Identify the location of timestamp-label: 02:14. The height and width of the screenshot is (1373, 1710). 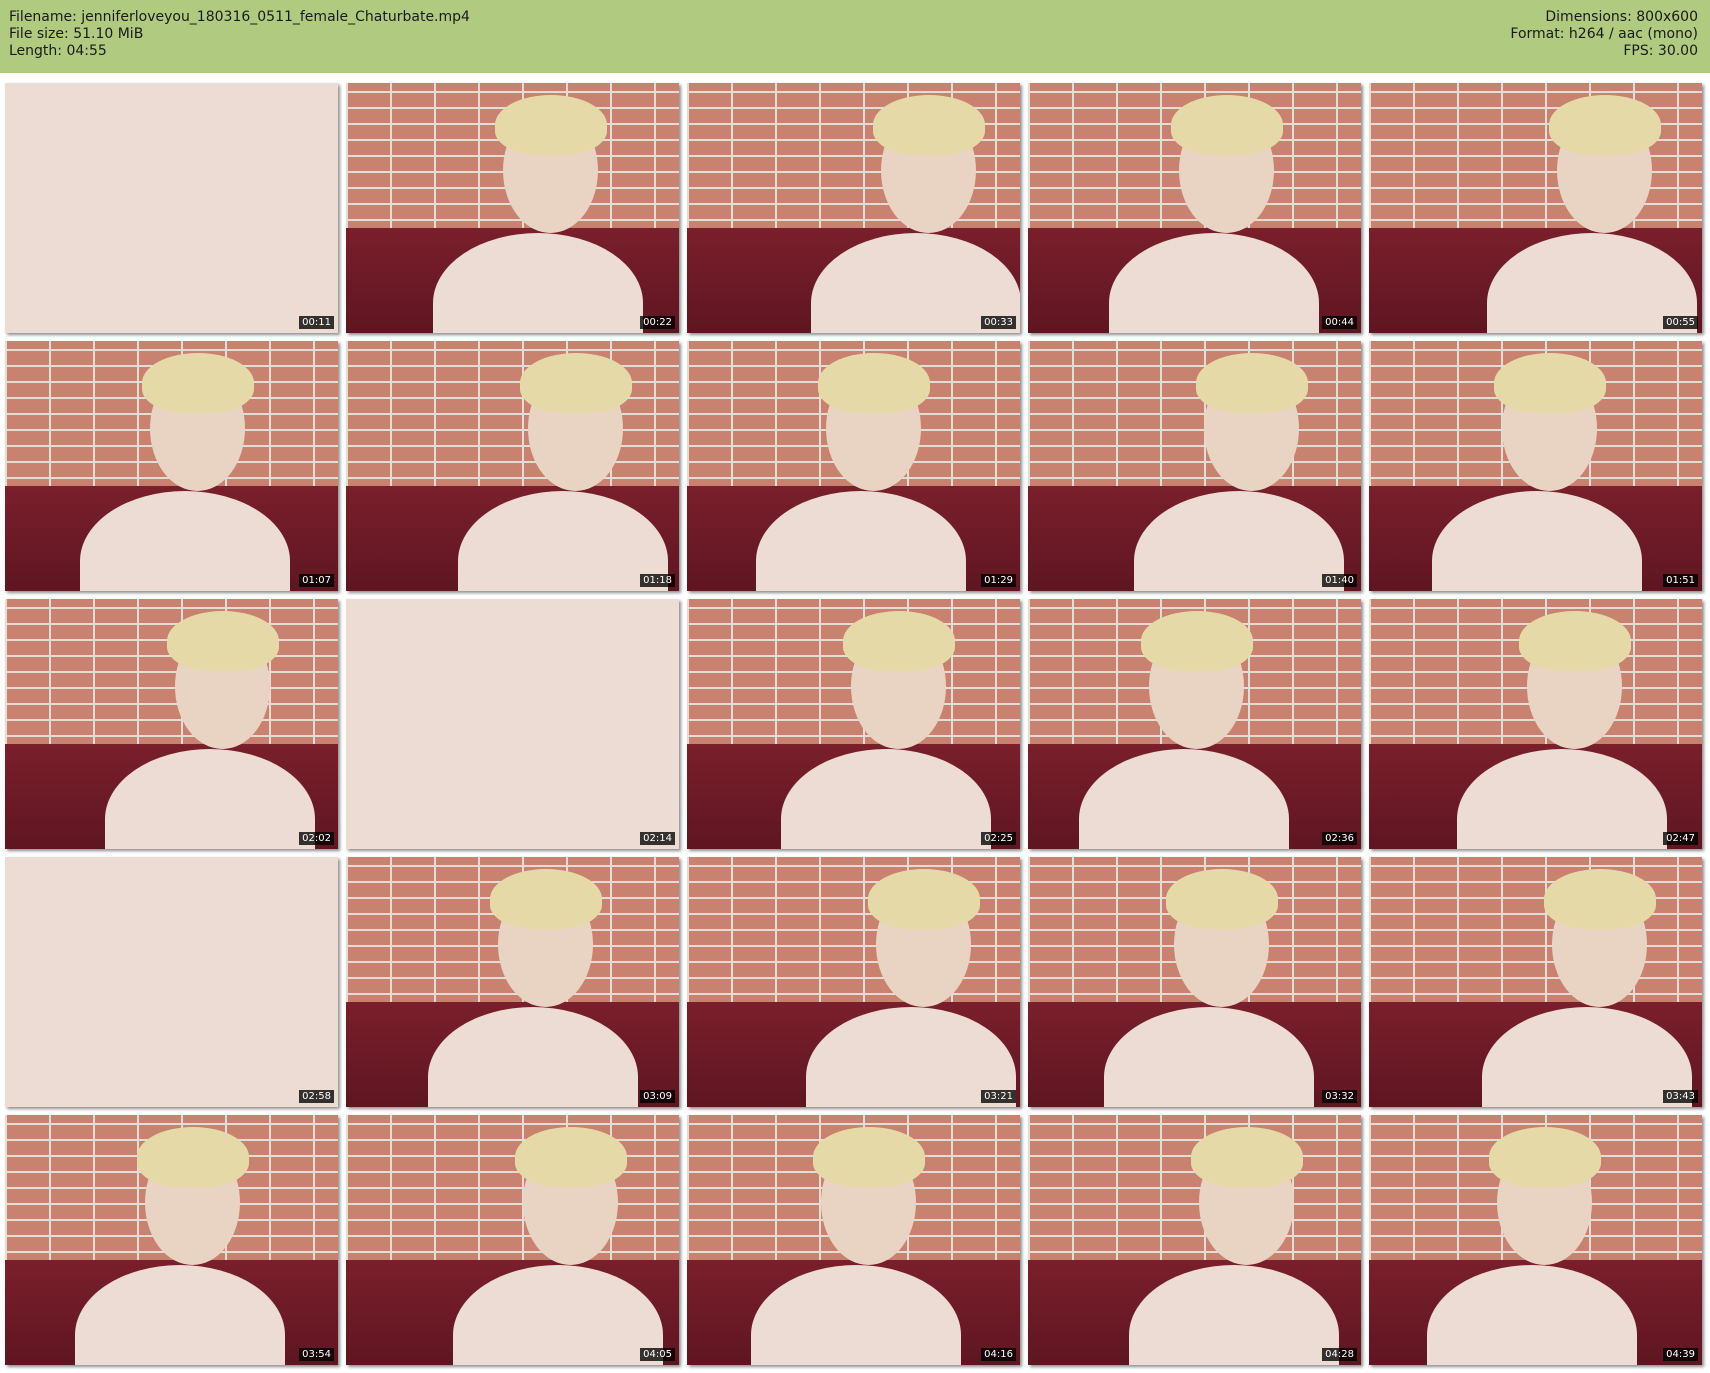
(657, 838).